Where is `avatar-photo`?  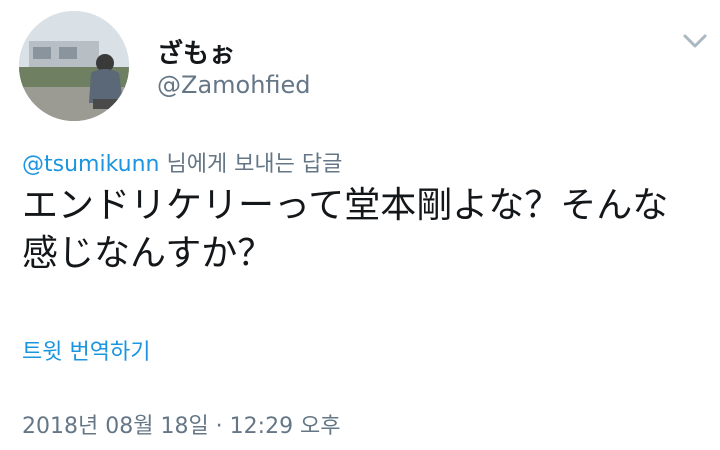
avatar-photo is located at coordinates (74, 66).